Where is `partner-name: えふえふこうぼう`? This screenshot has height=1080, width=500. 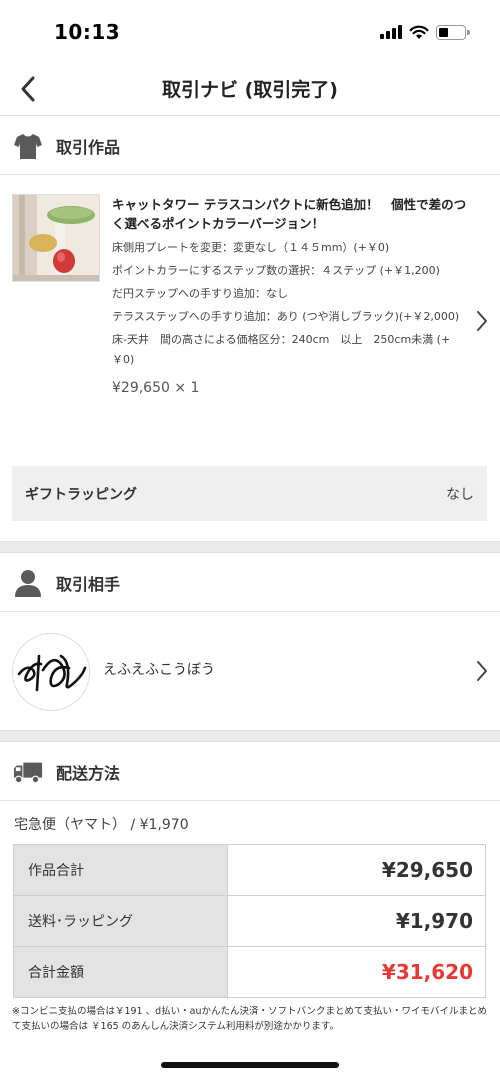
partner-name: えふえふこうぼう is located at coordinates (159, 670).